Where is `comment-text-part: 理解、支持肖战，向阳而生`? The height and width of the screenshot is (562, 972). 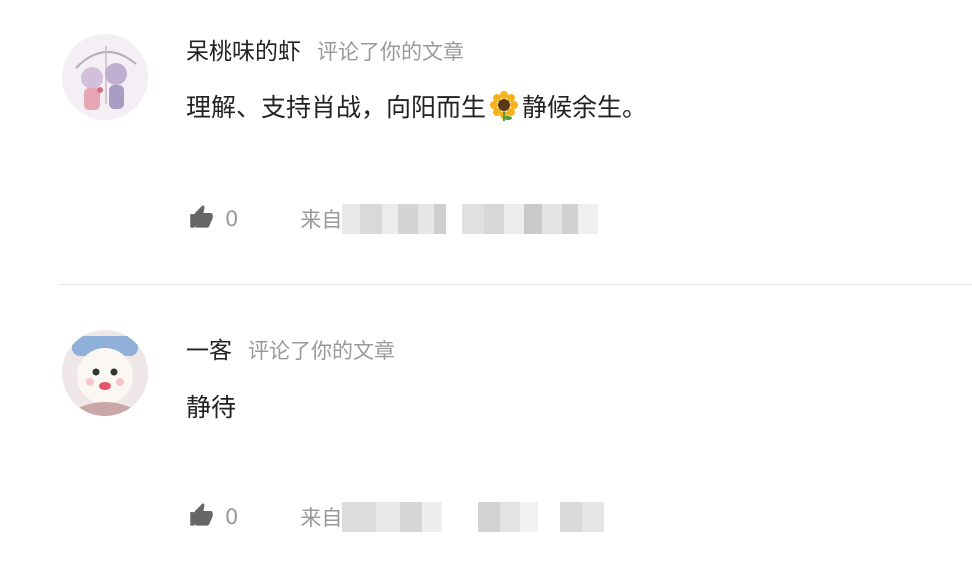
comment-text-part: 理解、支持肖战，向阳而生 is located at coordinates (336, 107).